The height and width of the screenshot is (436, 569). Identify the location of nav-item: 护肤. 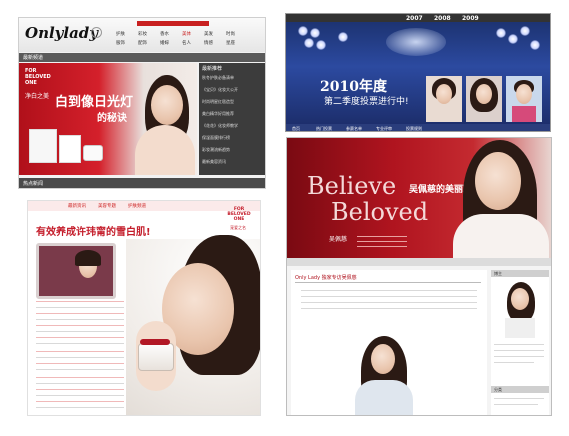
(120, 34).